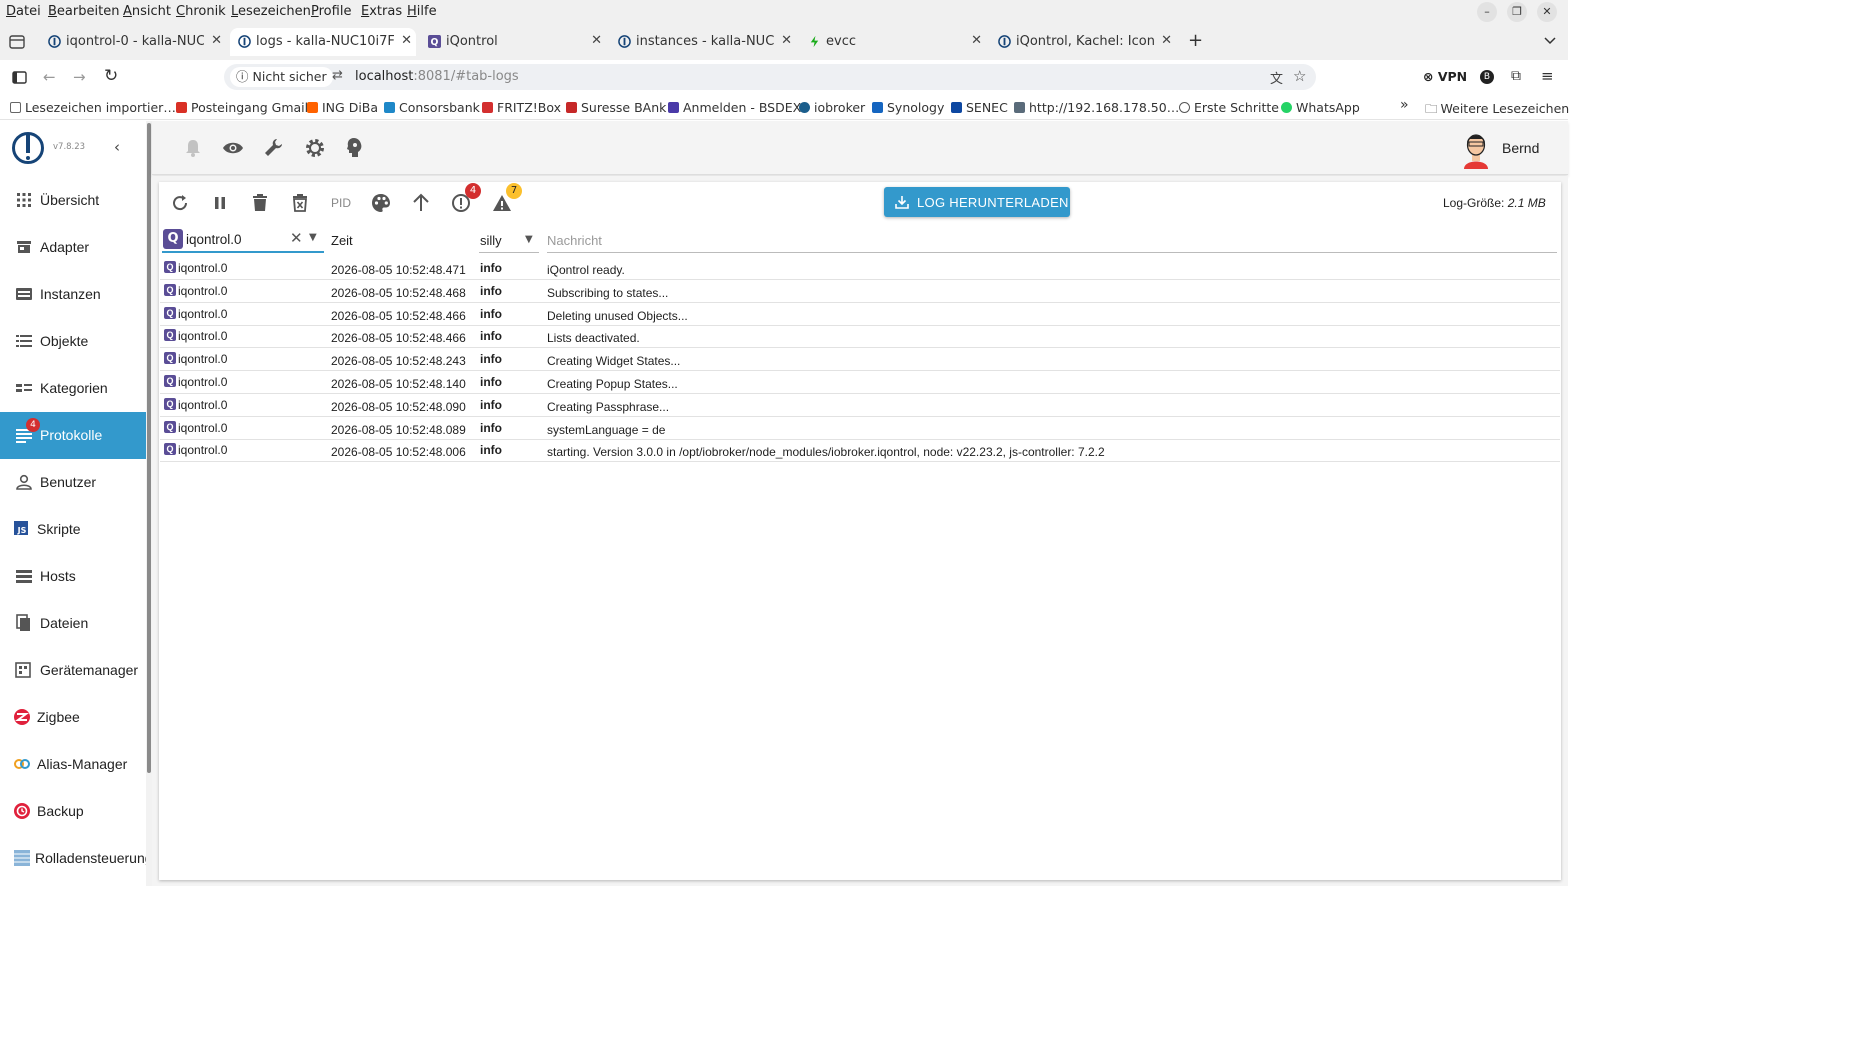 Image resolution: width=1854 pixels, height=1048 pixels. I want to click on bookmark-item: Consorsbank, so click(432, 107).